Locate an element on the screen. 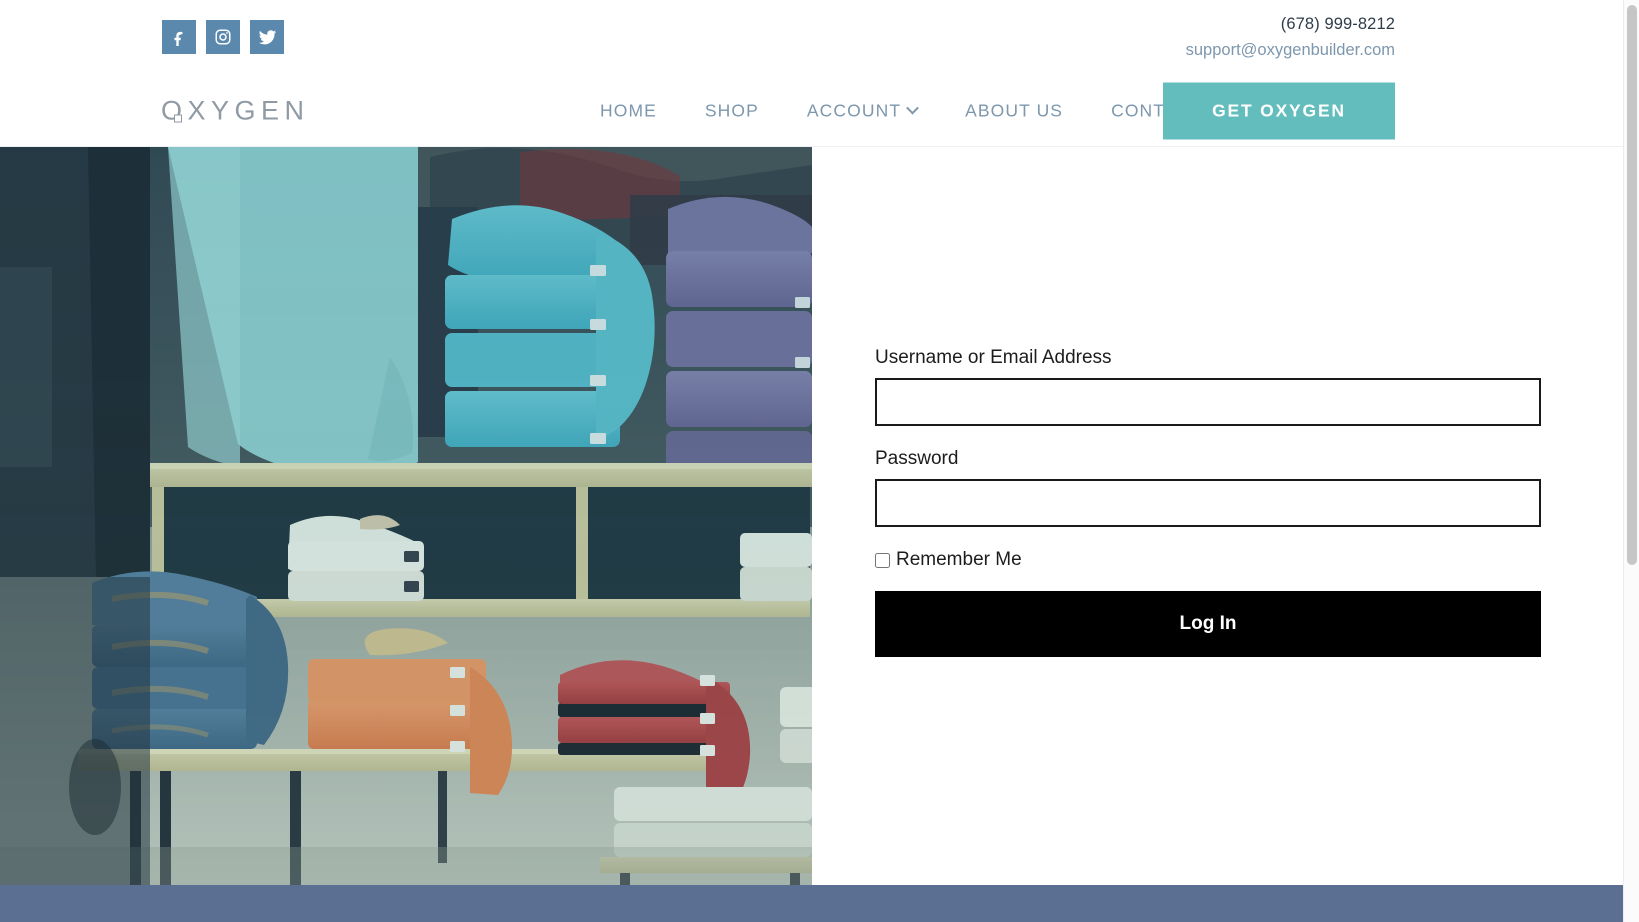 The height and width of the screenshot is (922, 1639). nav-label-home: HOME is located at coordinates (628, 110).